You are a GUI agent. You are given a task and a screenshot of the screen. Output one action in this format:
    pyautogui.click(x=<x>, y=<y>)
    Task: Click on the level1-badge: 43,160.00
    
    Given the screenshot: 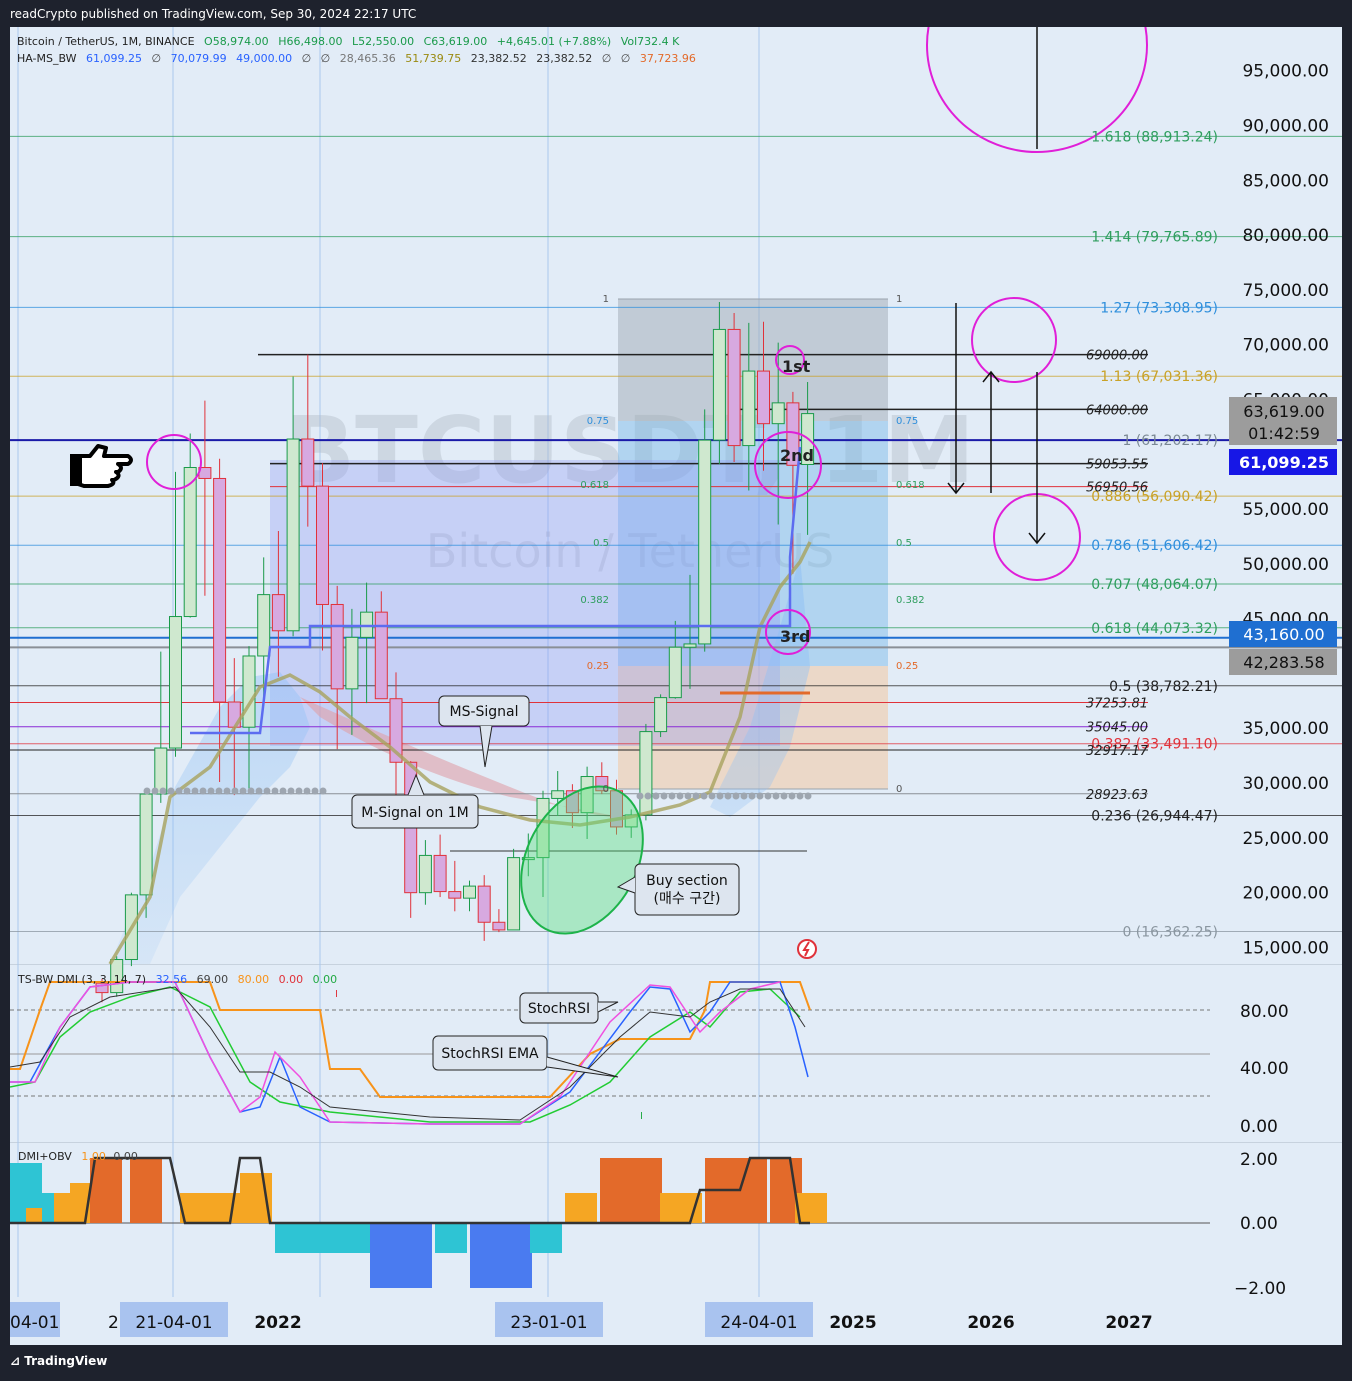 What is the action you would take?
    pyautogui.click(x=1283, y=634)
    